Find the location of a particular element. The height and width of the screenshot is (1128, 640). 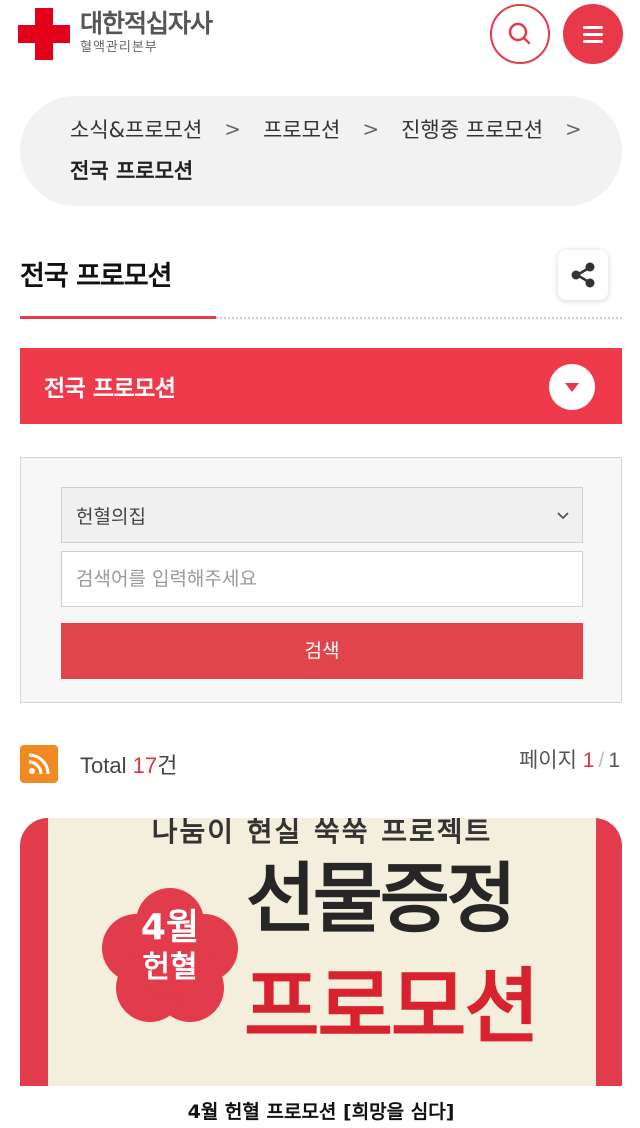

page-total: 1 is located at coordinates (614, 760).